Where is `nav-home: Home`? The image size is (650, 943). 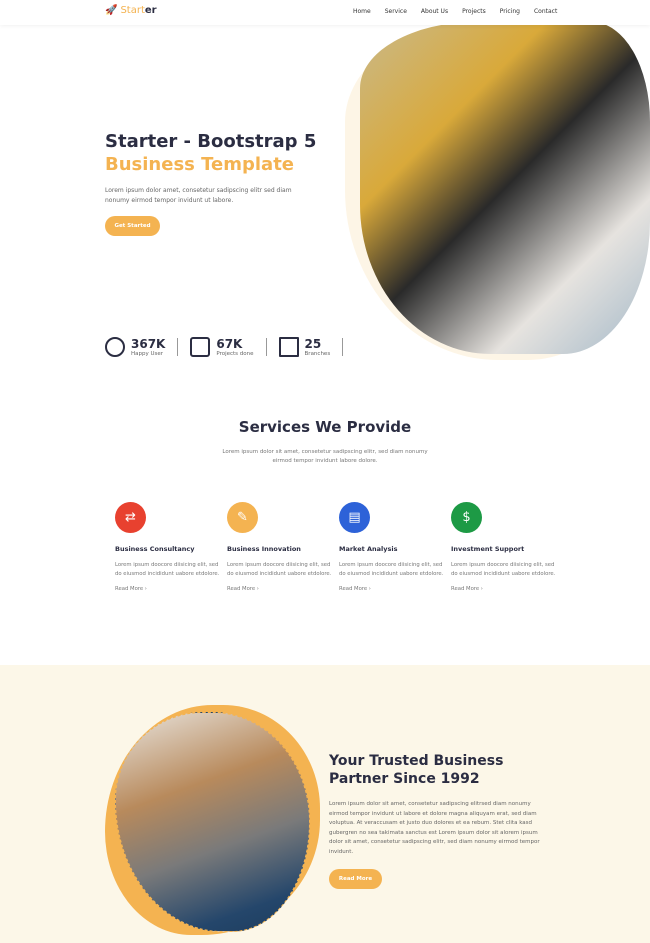 nav-home: Home is located at coordinates (362, 11).